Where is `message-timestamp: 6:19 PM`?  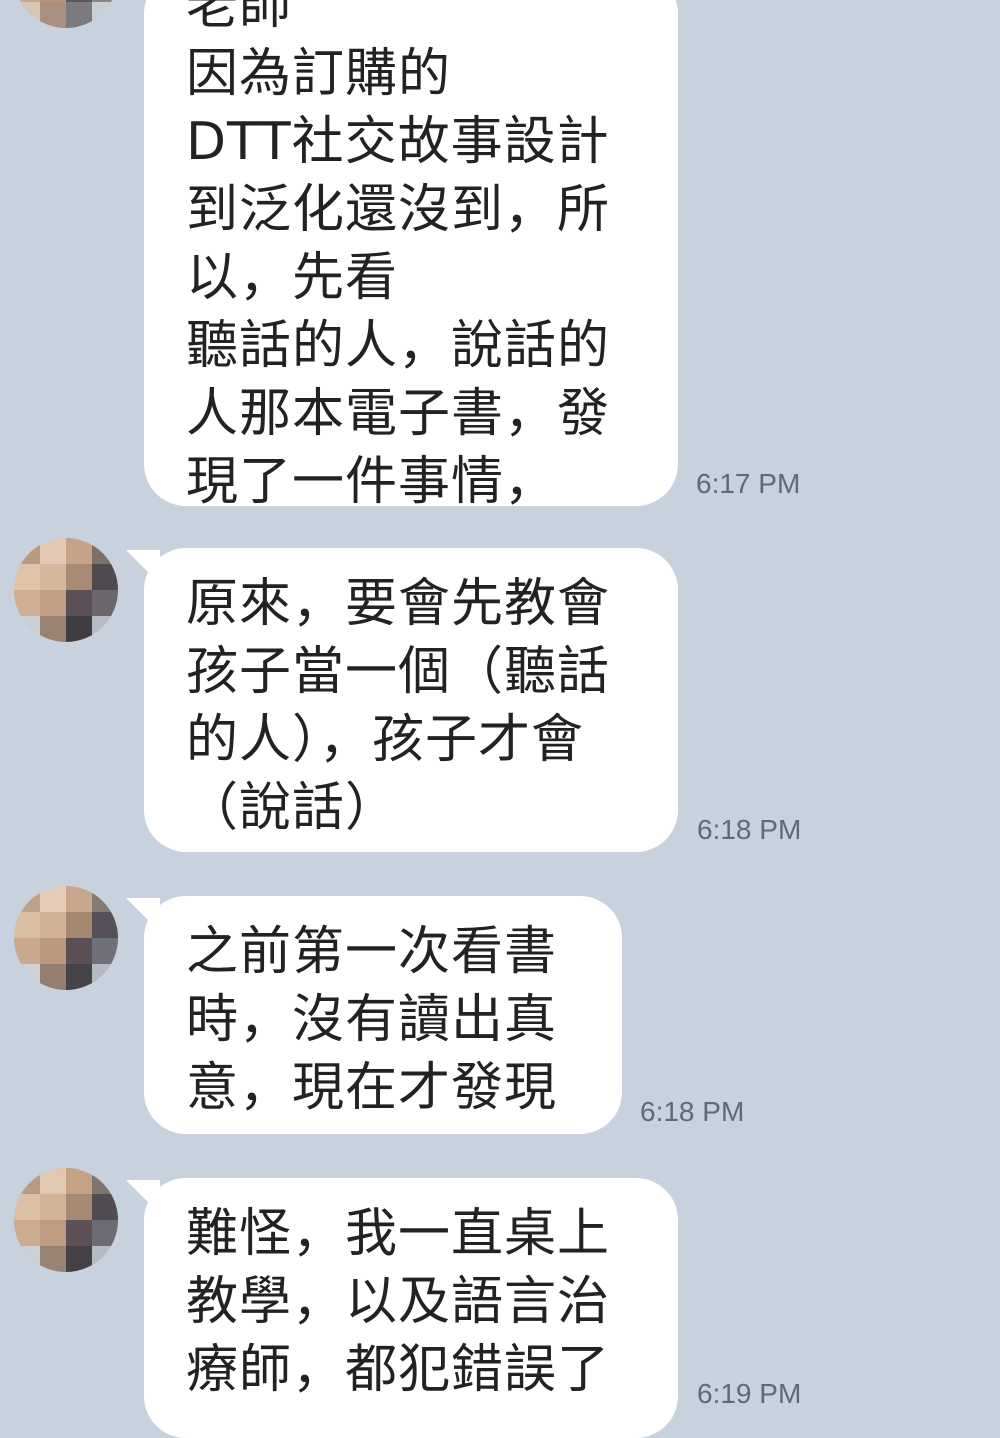
message-timestamp: 6:19 PM is located at coordinates (749, 1393).